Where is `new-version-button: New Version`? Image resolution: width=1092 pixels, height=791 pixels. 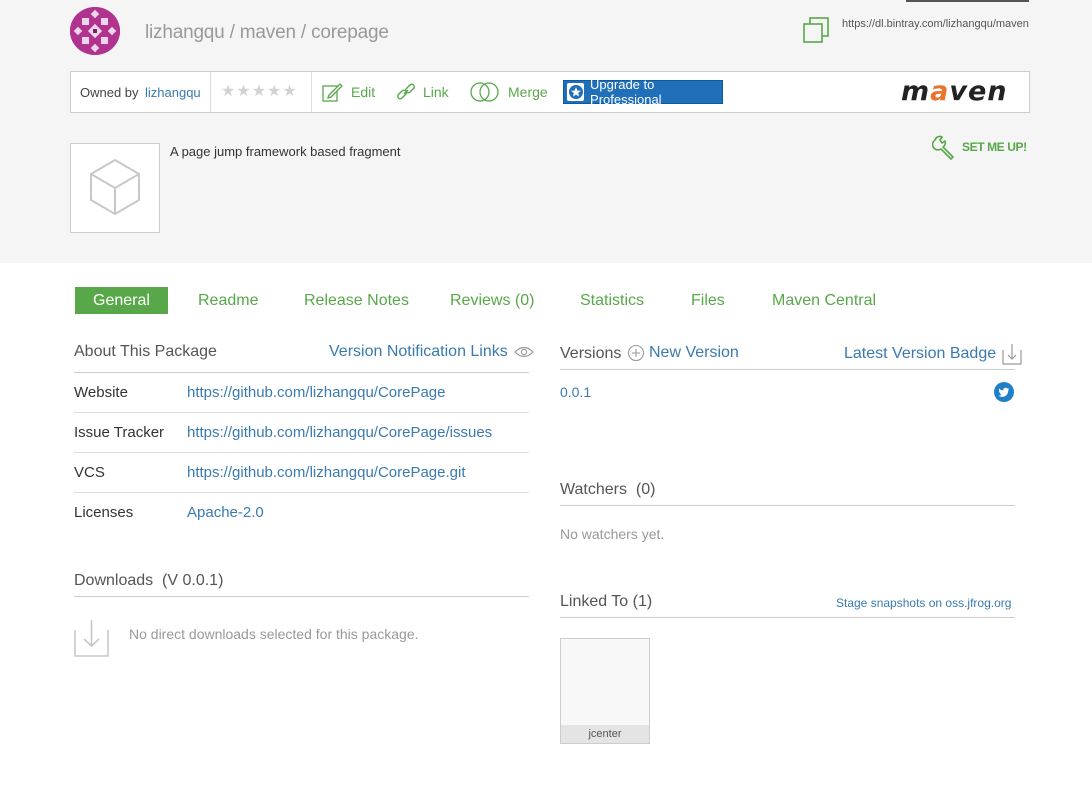 new-version-button: New Version is located at coordinates (683, 353).